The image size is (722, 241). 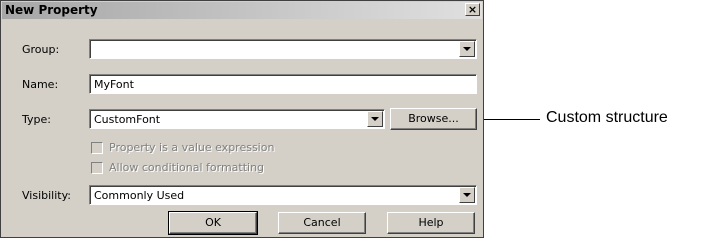 I want to click on visibility-combobox: Commonly Used, so click(x=283, y=195).